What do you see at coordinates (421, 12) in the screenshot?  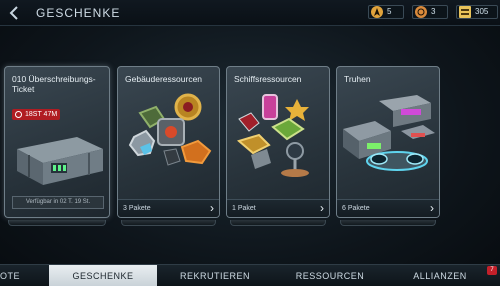 I see `latinum-coin-icon` at bounding box center [421, 12].